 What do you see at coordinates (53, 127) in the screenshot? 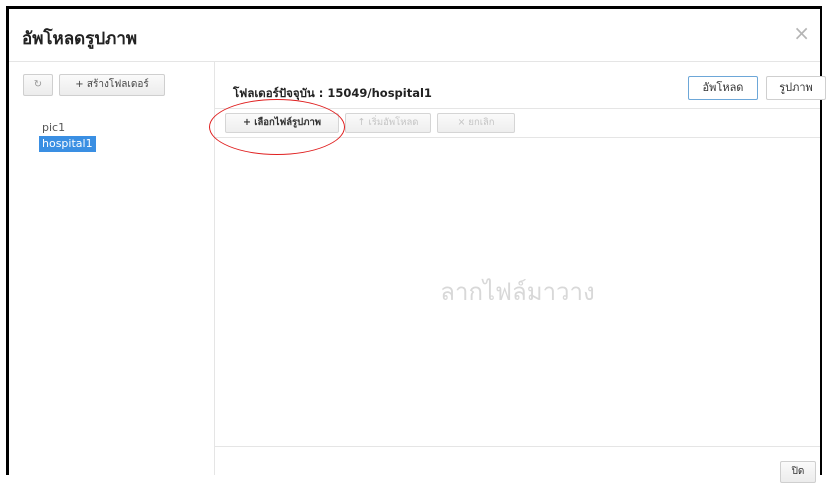
I see `folder-item-pic1: pic1` at bounding box center [53, 127].